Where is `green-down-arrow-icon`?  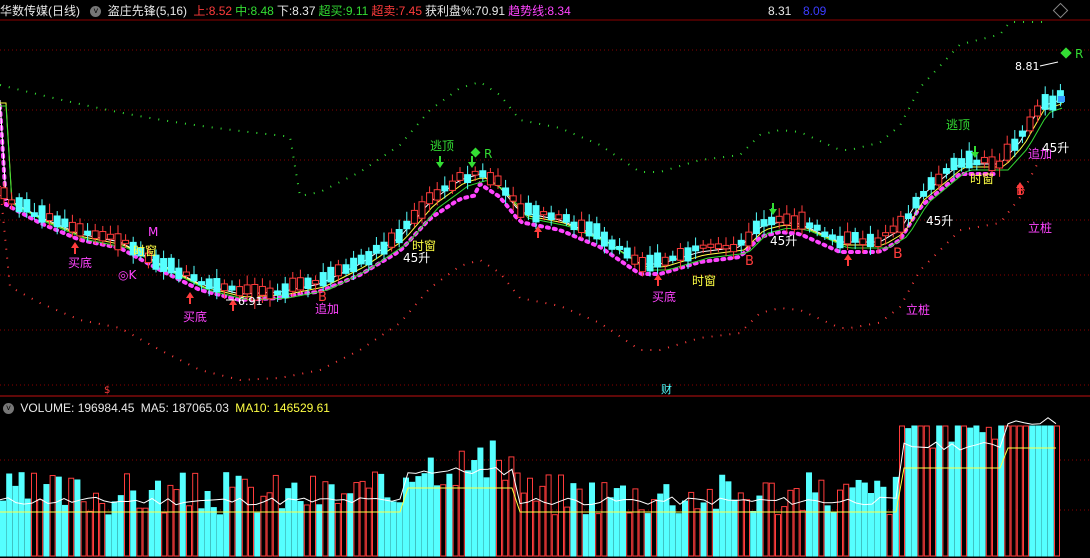
green-down-arrow-icon is located at coordinates (440, 162).